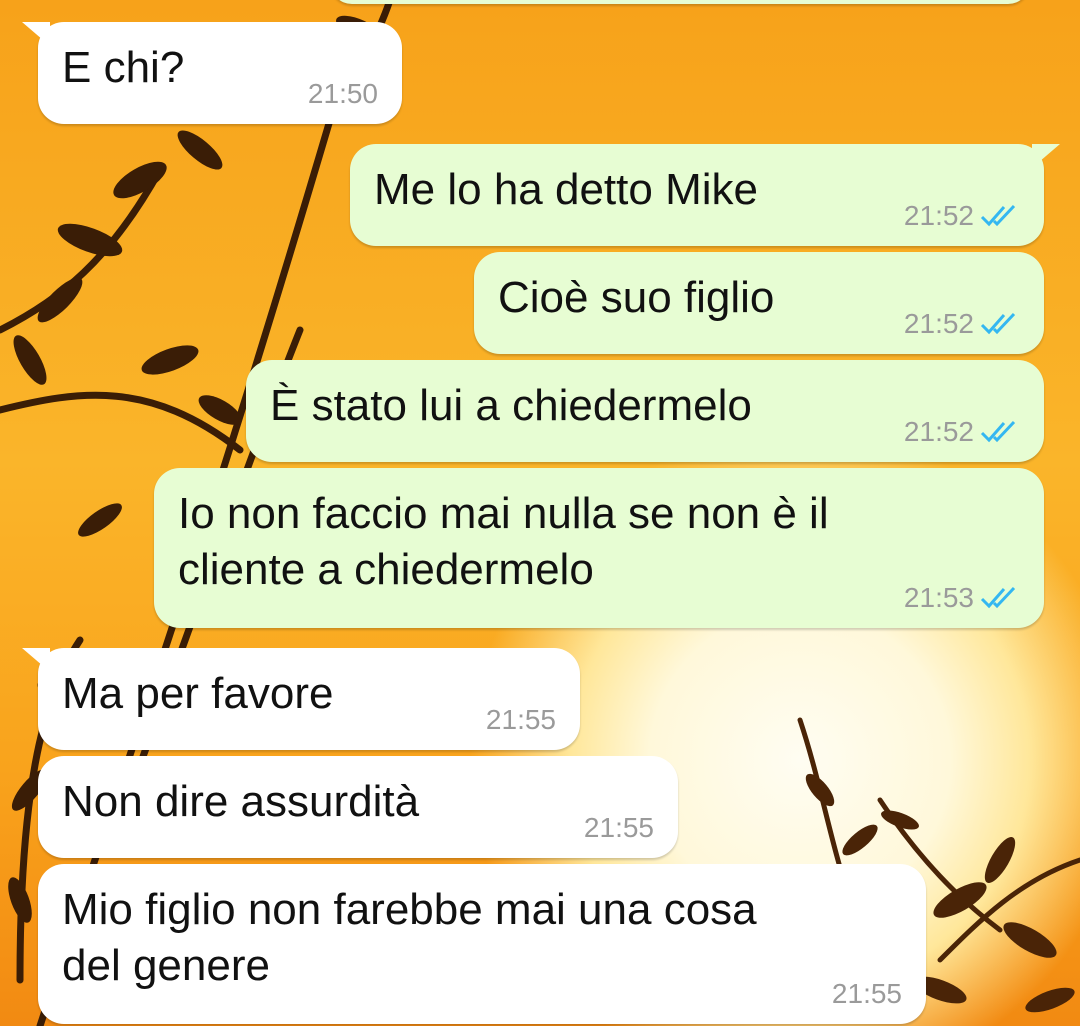 The image size is (1080, 1026). I want to click on message-meta: 21:50, so click(343, 94).